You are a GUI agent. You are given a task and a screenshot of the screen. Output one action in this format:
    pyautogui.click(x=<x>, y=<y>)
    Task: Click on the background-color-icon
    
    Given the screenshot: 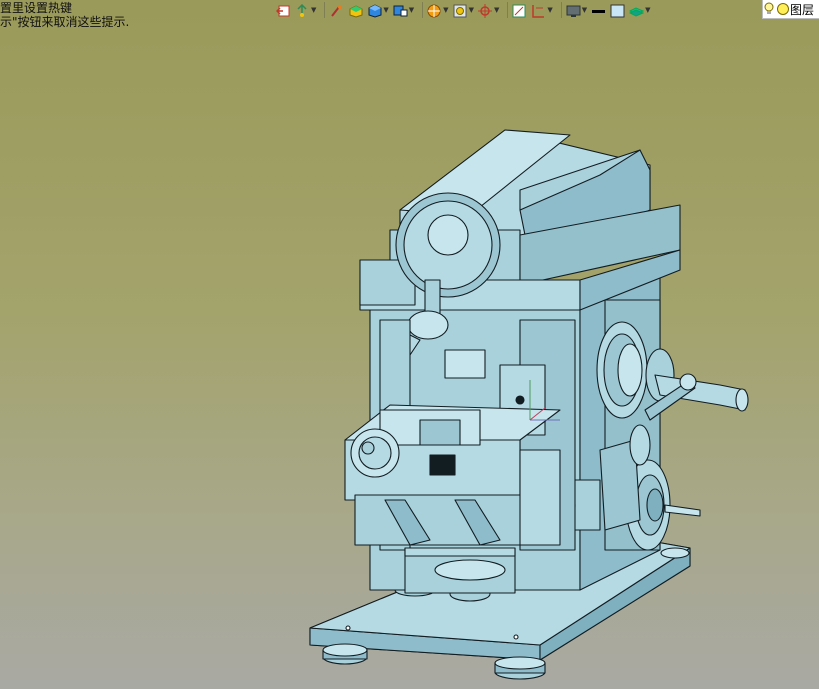 What is the action you would take?
    pyautogui.click(x=617, y=10)
    